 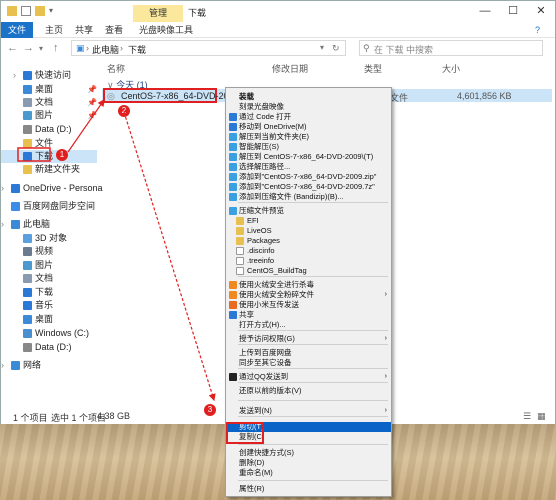 I want to click on back-icon: ←, so click(x=12, y=48).